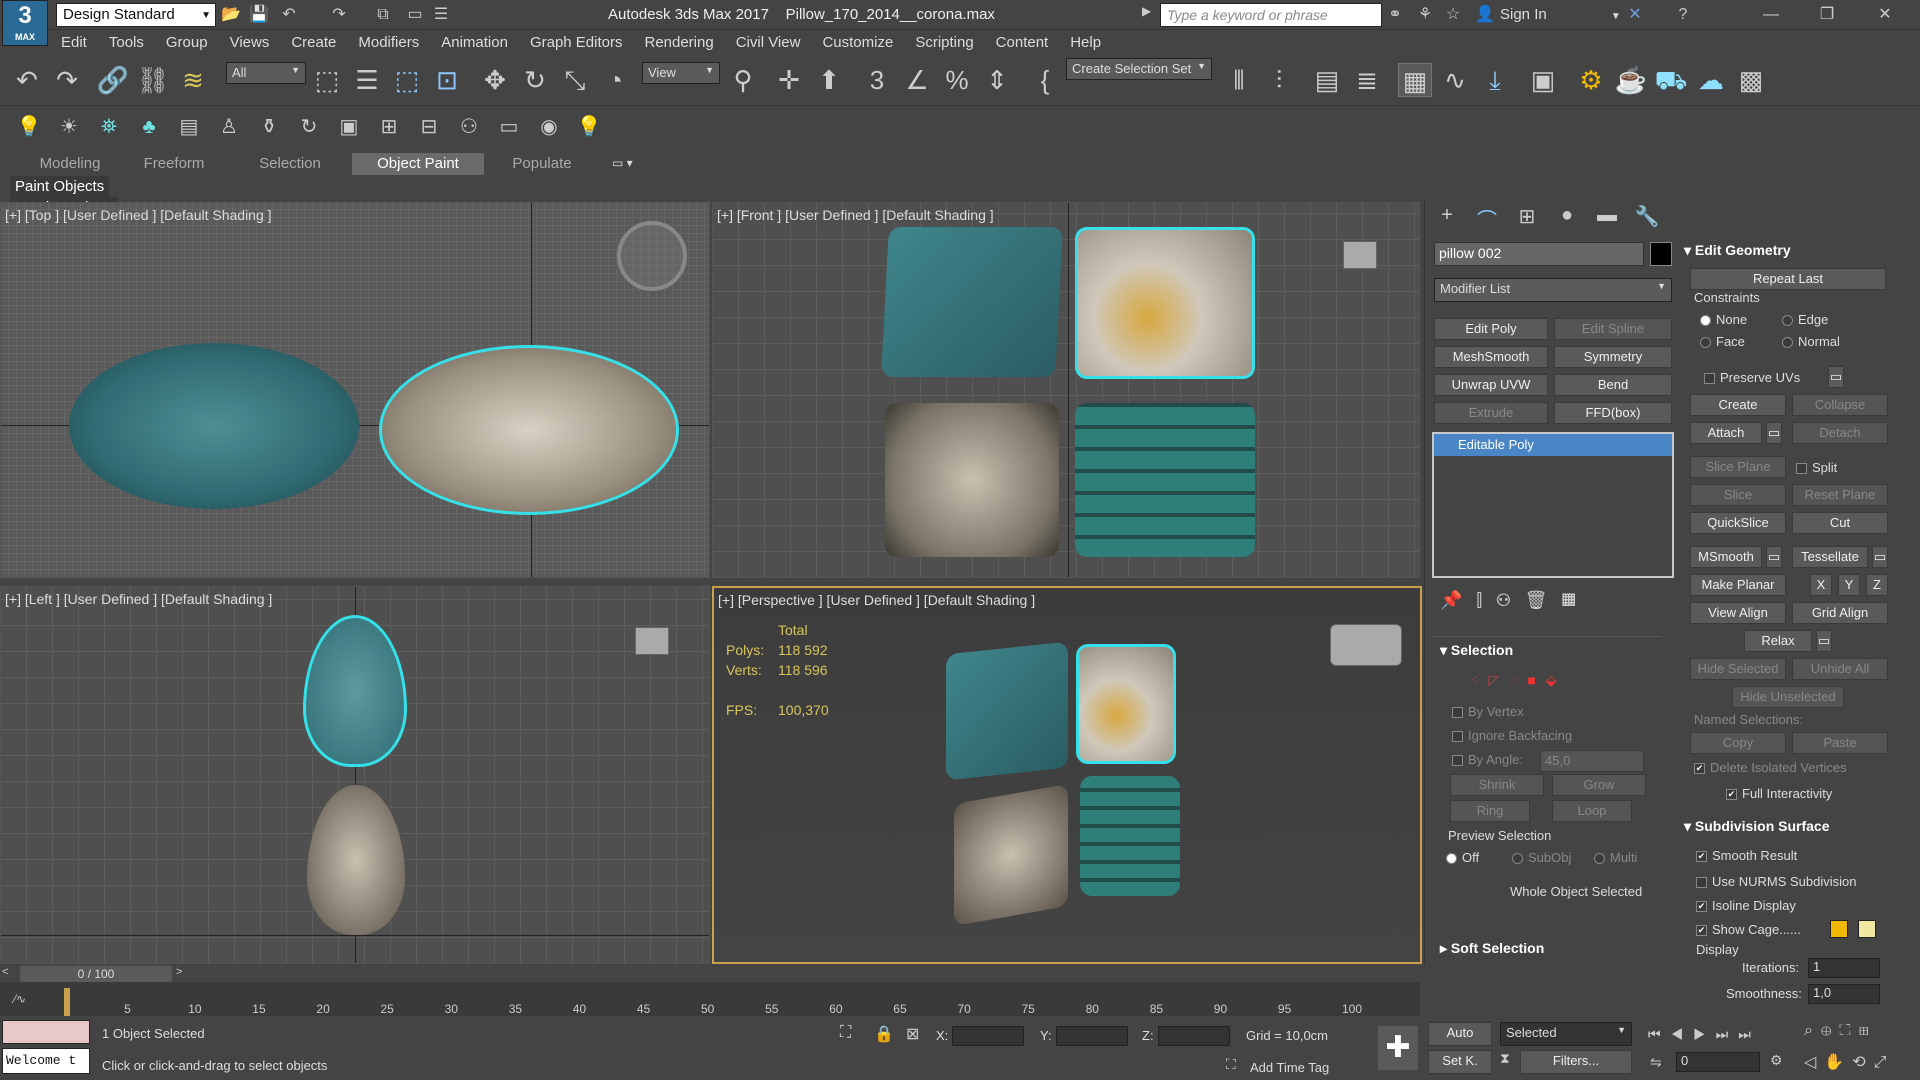 The image size is (1920, 1080). What do you see at coordinates (1880, 557) in the screenshot?
I see `tessellate-settings-icon: ▭` at bounding box center [1880, 557].